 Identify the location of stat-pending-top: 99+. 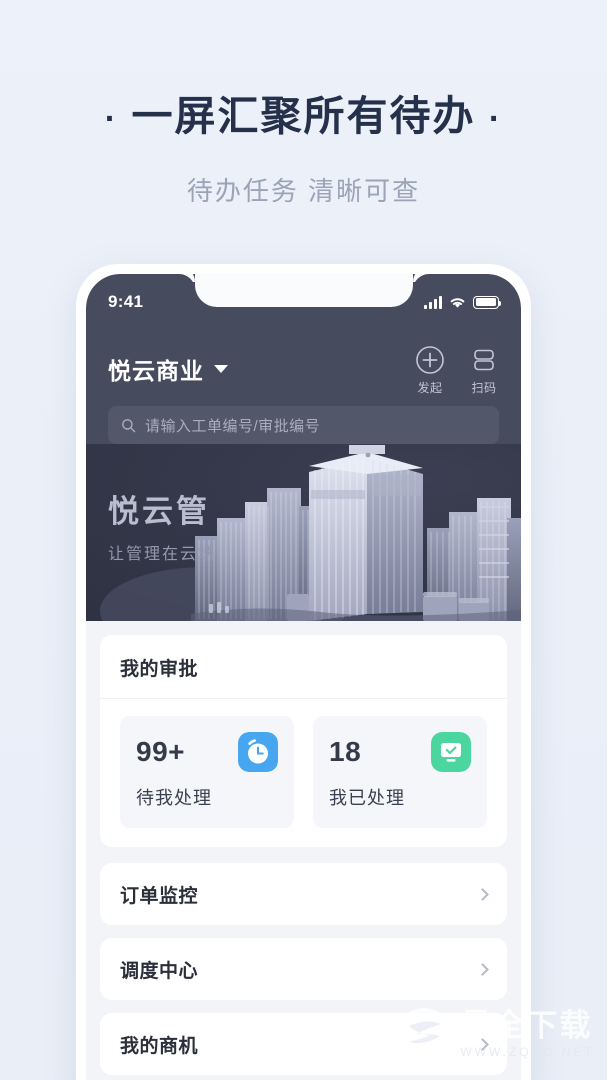
(207, 752).